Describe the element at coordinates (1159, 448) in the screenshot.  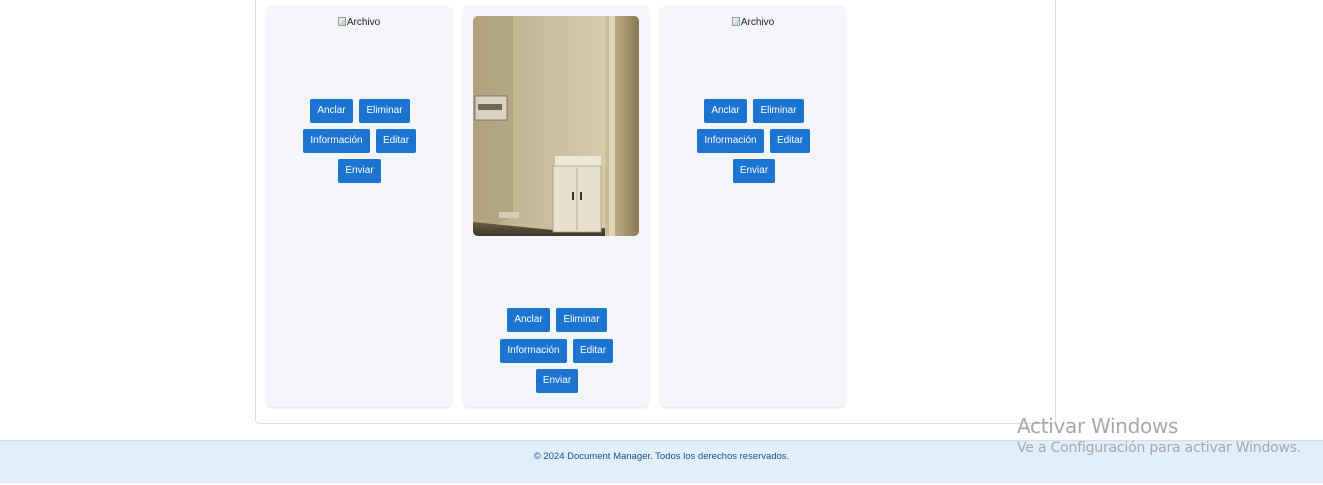
I see `activate-windows-subtitle: Ve a Configuración para activar Windows.` at that location.